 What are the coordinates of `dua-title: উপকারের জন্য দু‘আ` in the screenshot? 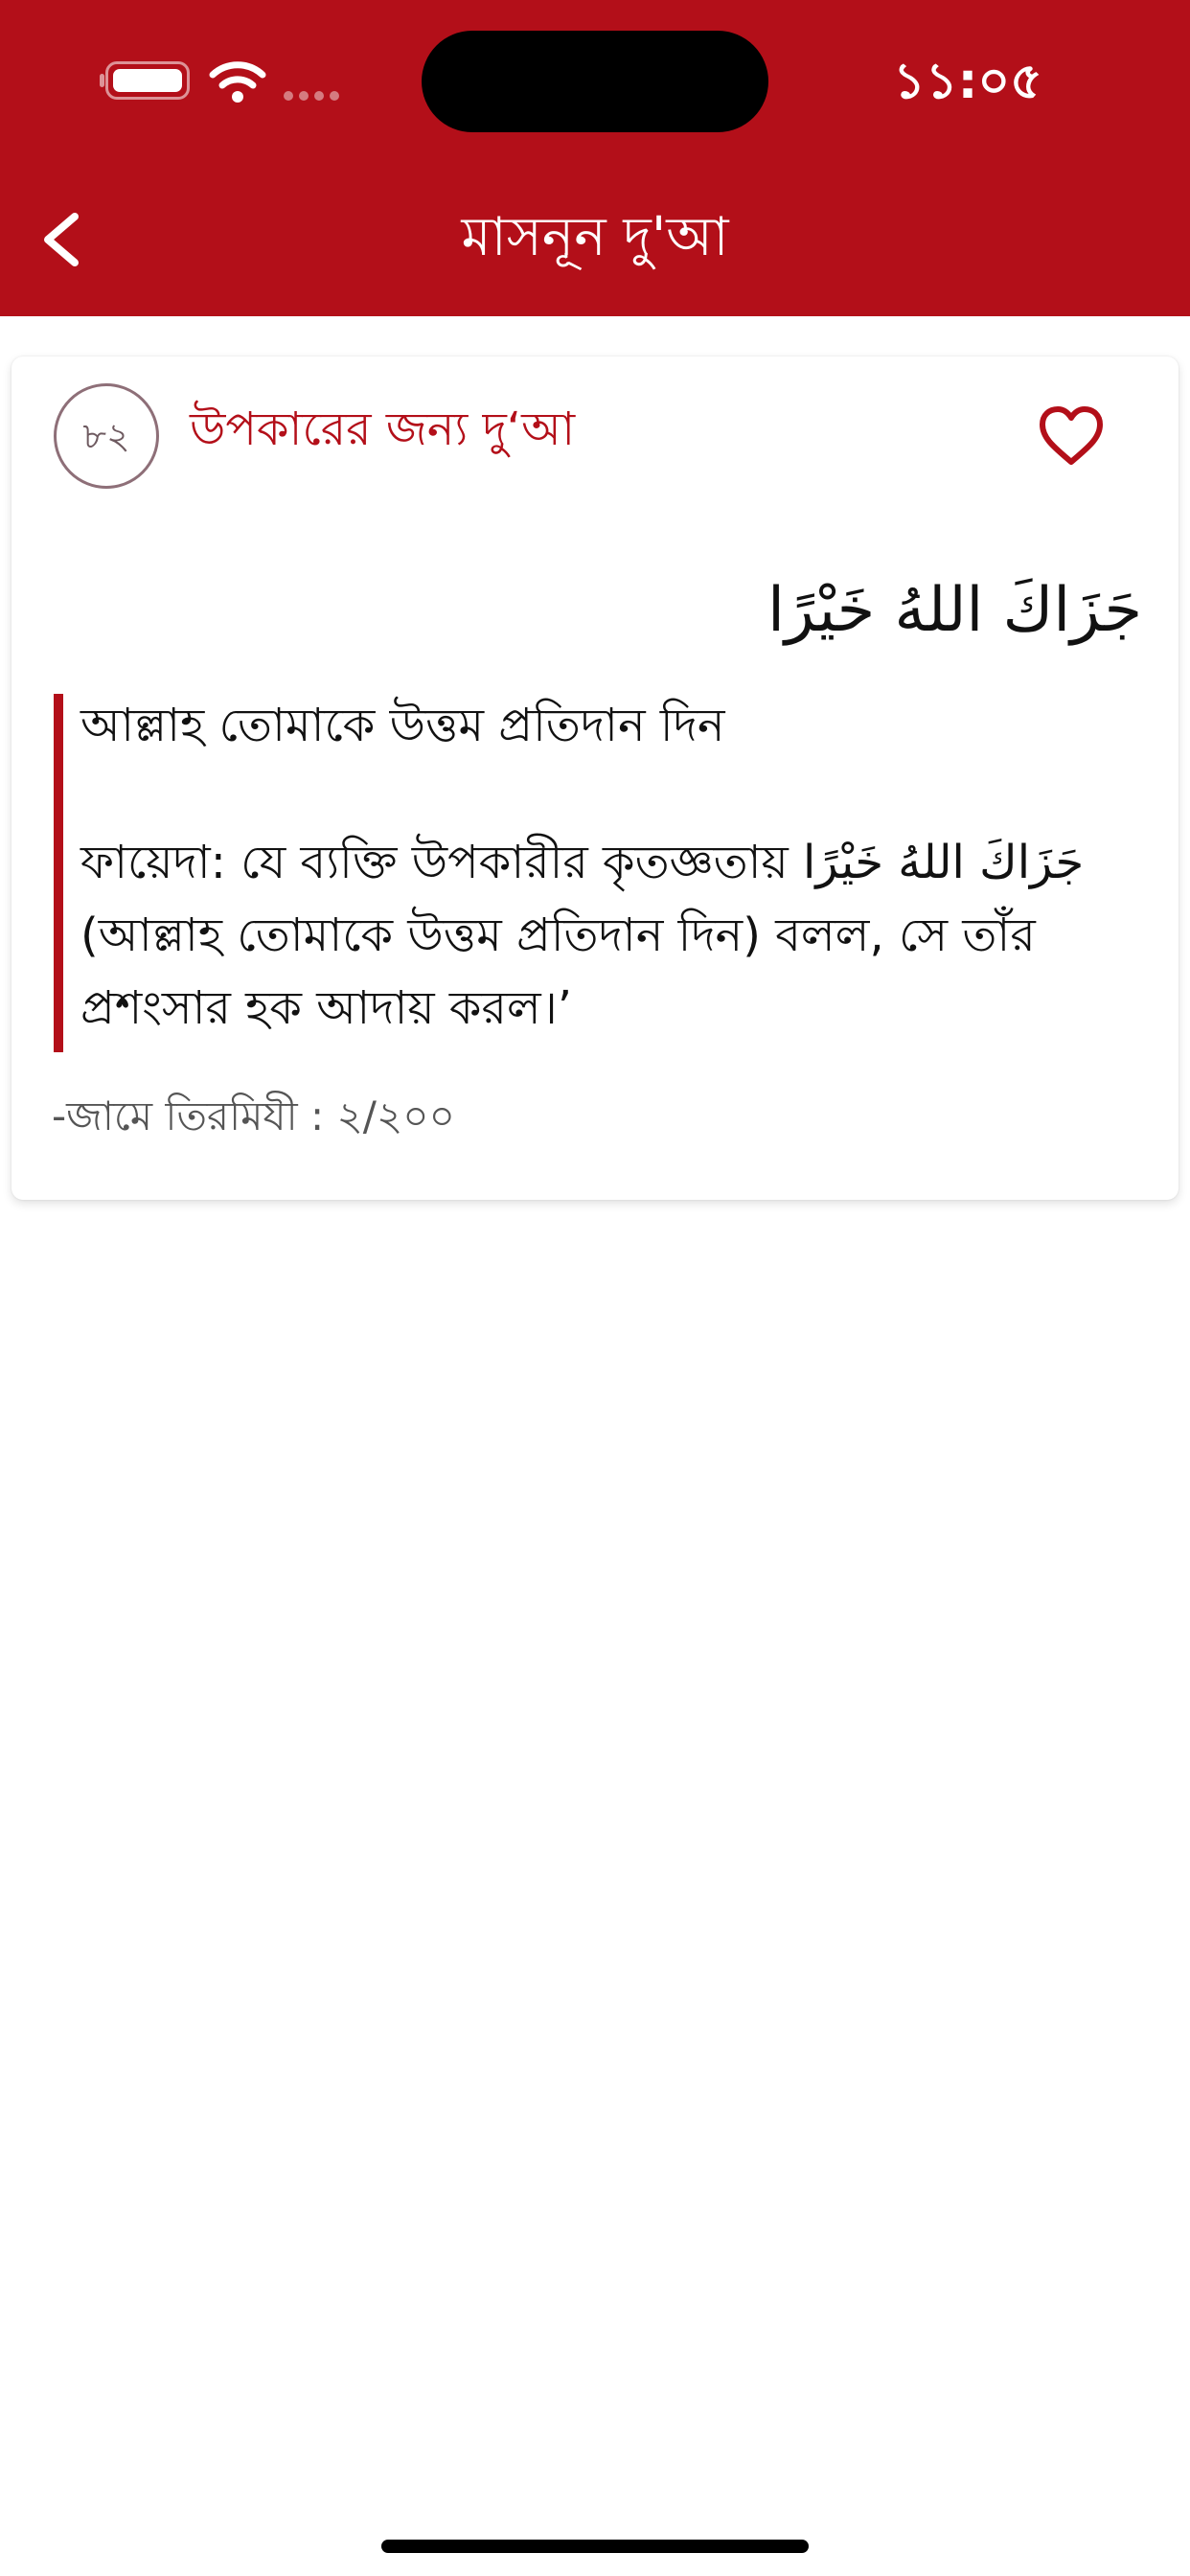 It's located at (383, 429).